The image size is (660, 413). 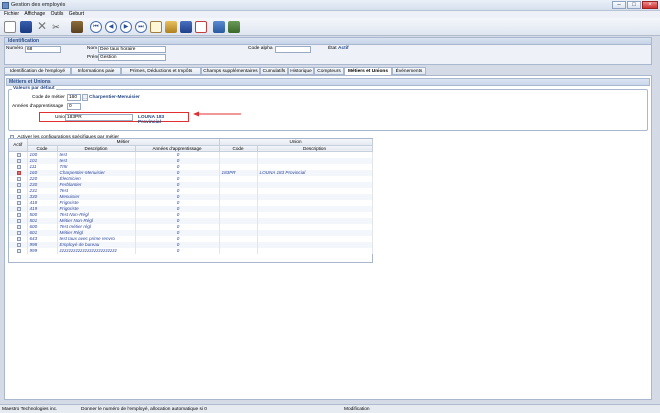 I want to click on tab-evenements: Événements, so click(x=409, y=71).